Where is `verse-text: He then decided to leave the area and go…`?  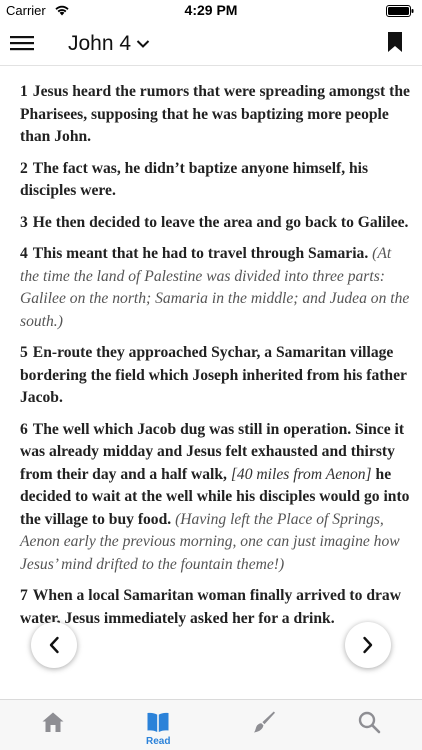 verse-text: He then decided to leave the area and go… is located at coordinates (220, 222).